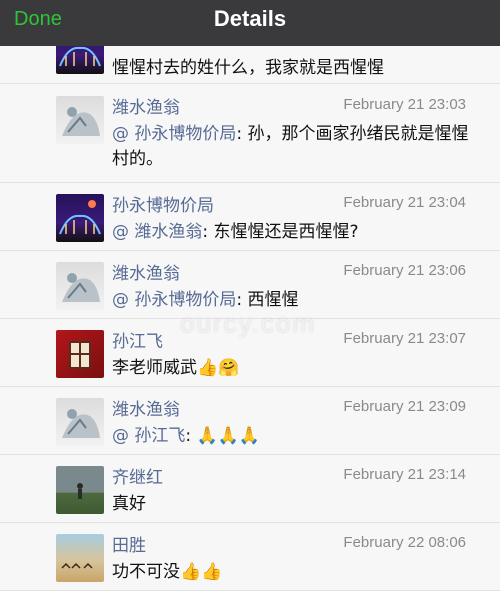 This screenshot has height=591, width=500. What do you see at coordinates (292, 368) in the screenshot?
I see `comment-text: 李老师威武👍🤗` at bounding box center [292, 368].